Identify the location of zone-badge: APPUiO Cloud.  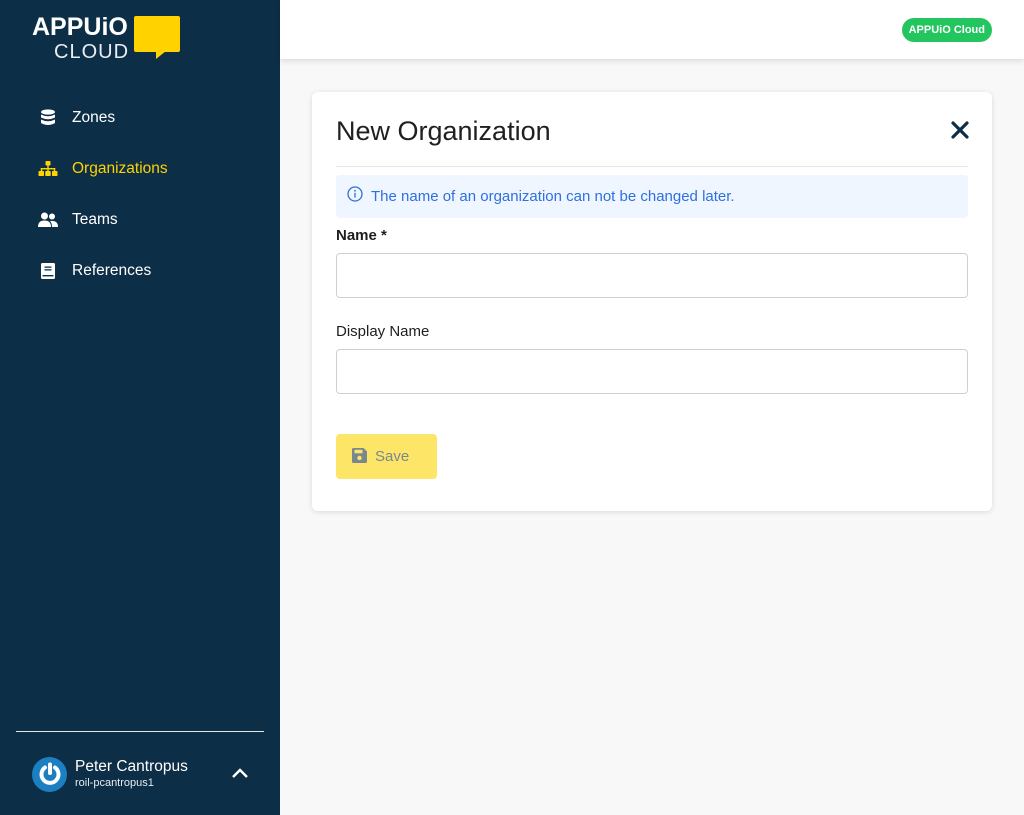
(946, 30).